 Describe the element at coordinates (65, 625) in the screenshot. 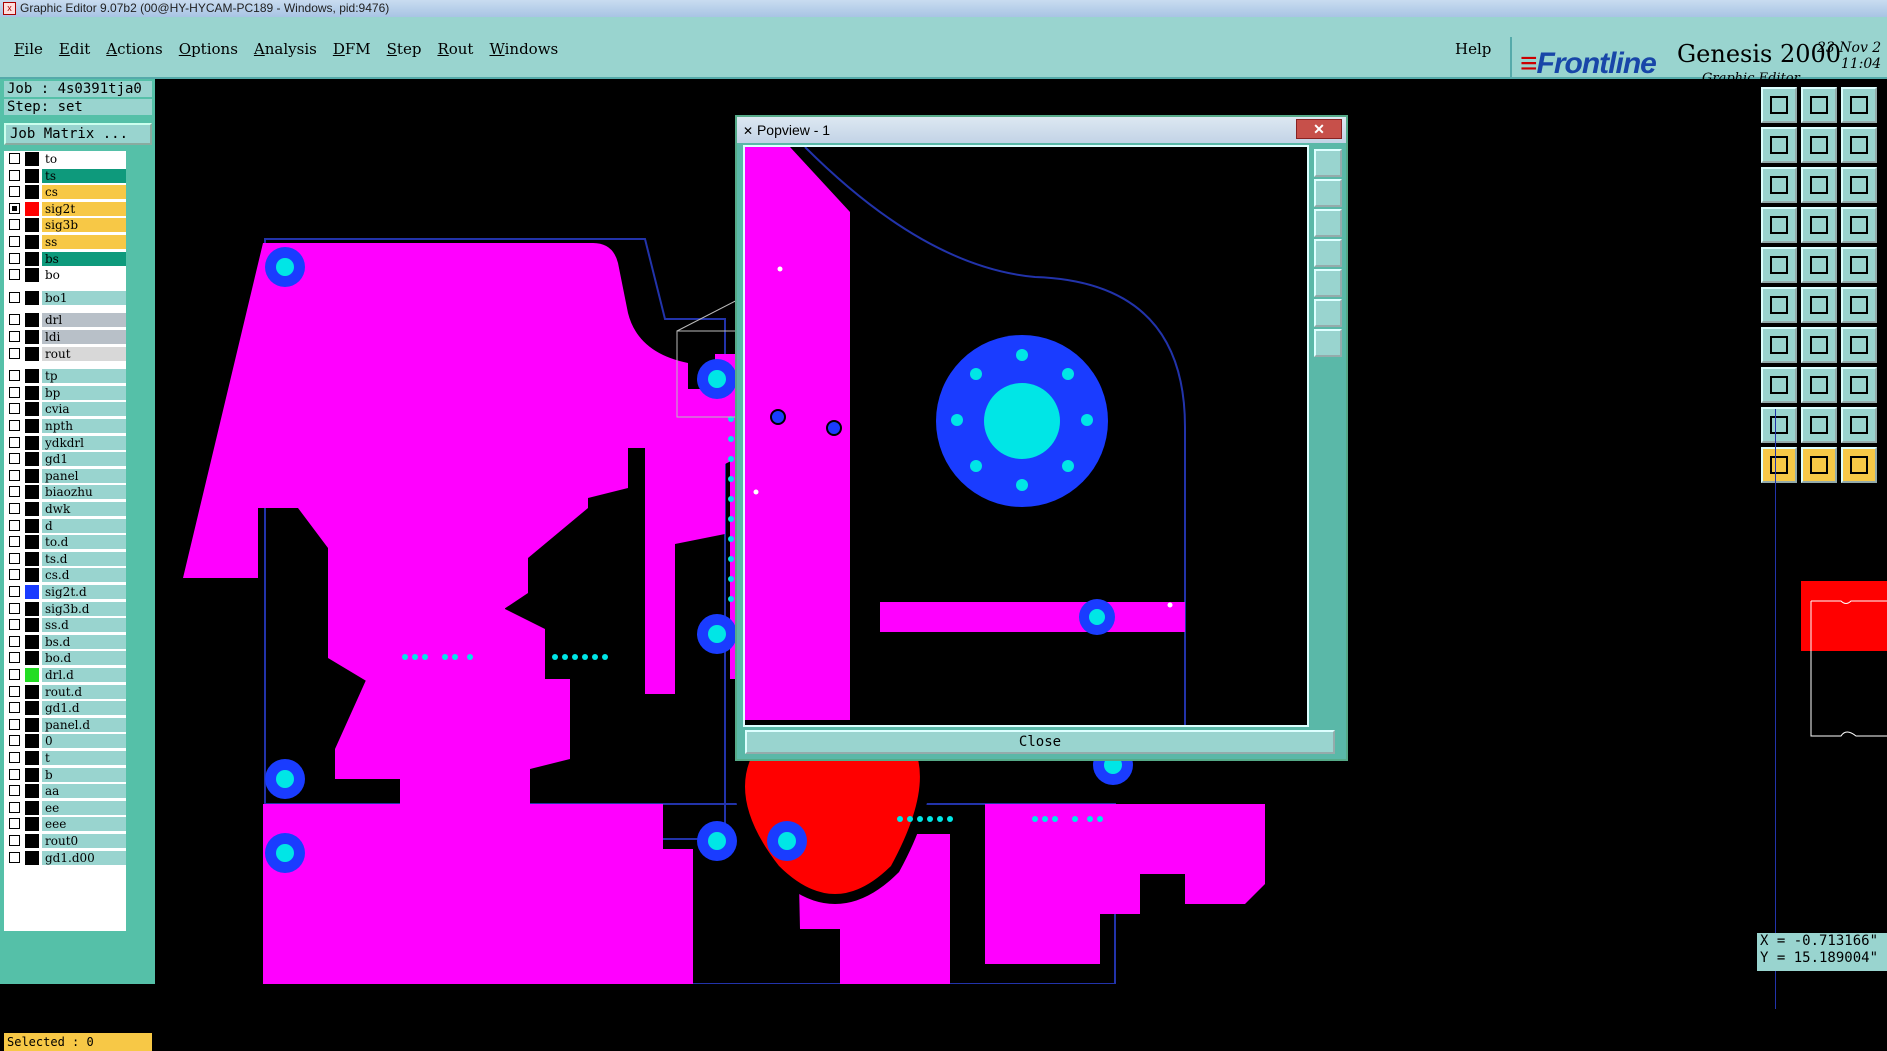

I see `layer-row-ss-d: ss.d` at that location.